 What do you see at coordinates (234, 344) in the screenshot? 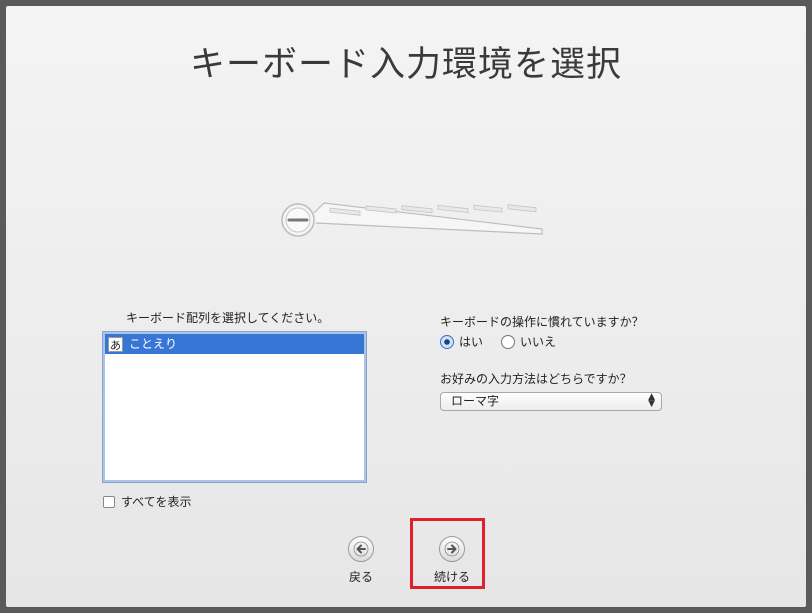
I see `list-item: あ ことえり` at bounding box center [234, 344].